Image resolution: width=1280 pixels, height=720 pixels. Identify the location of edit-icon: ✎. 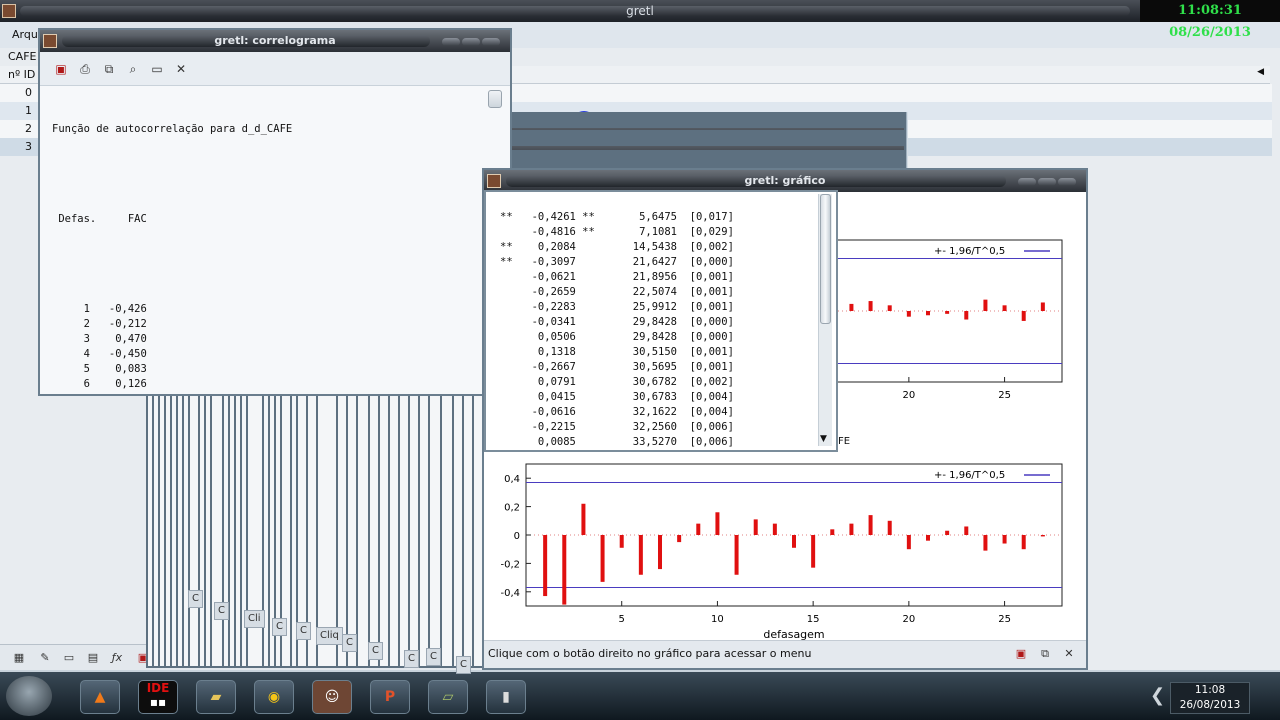
(45, 658).